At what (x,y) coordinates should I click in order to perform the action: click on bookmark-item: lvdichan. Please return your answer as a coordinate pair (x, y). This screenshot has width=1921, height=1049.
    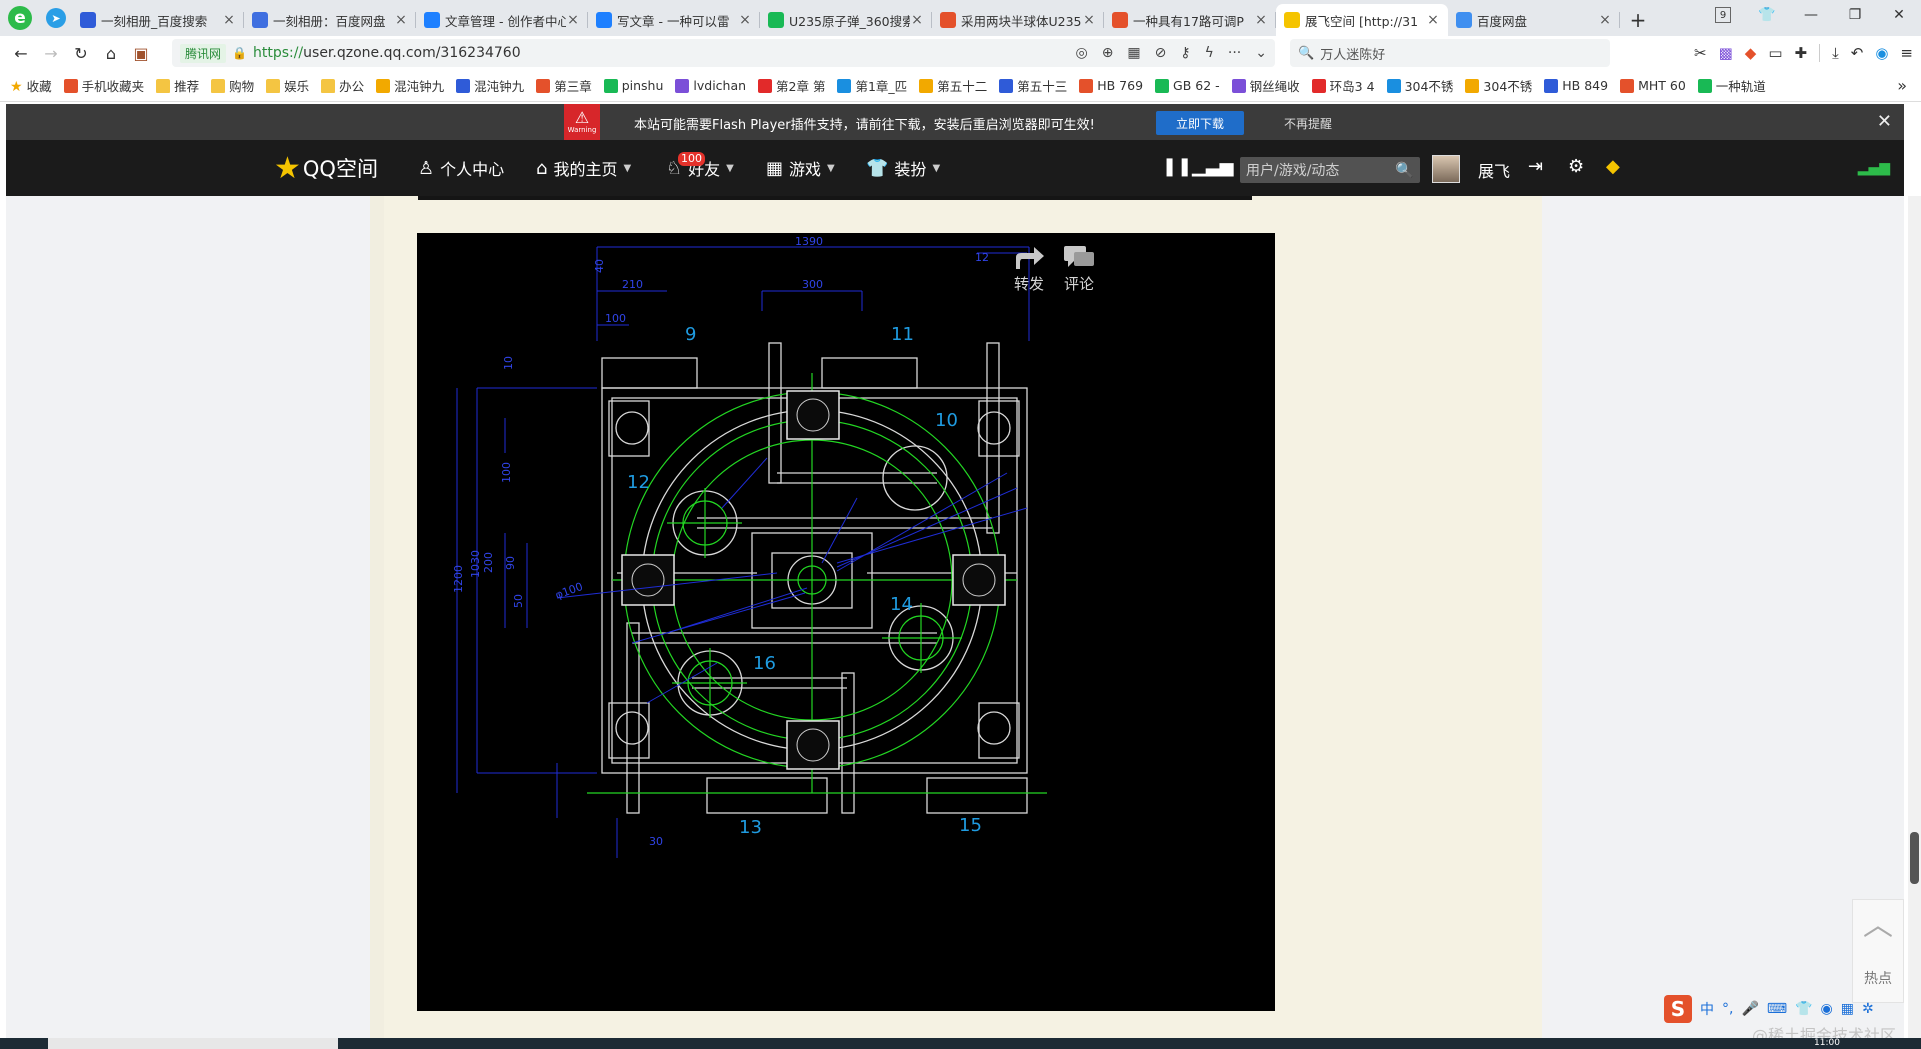
    Looking at the image, I should click on (710, 85).